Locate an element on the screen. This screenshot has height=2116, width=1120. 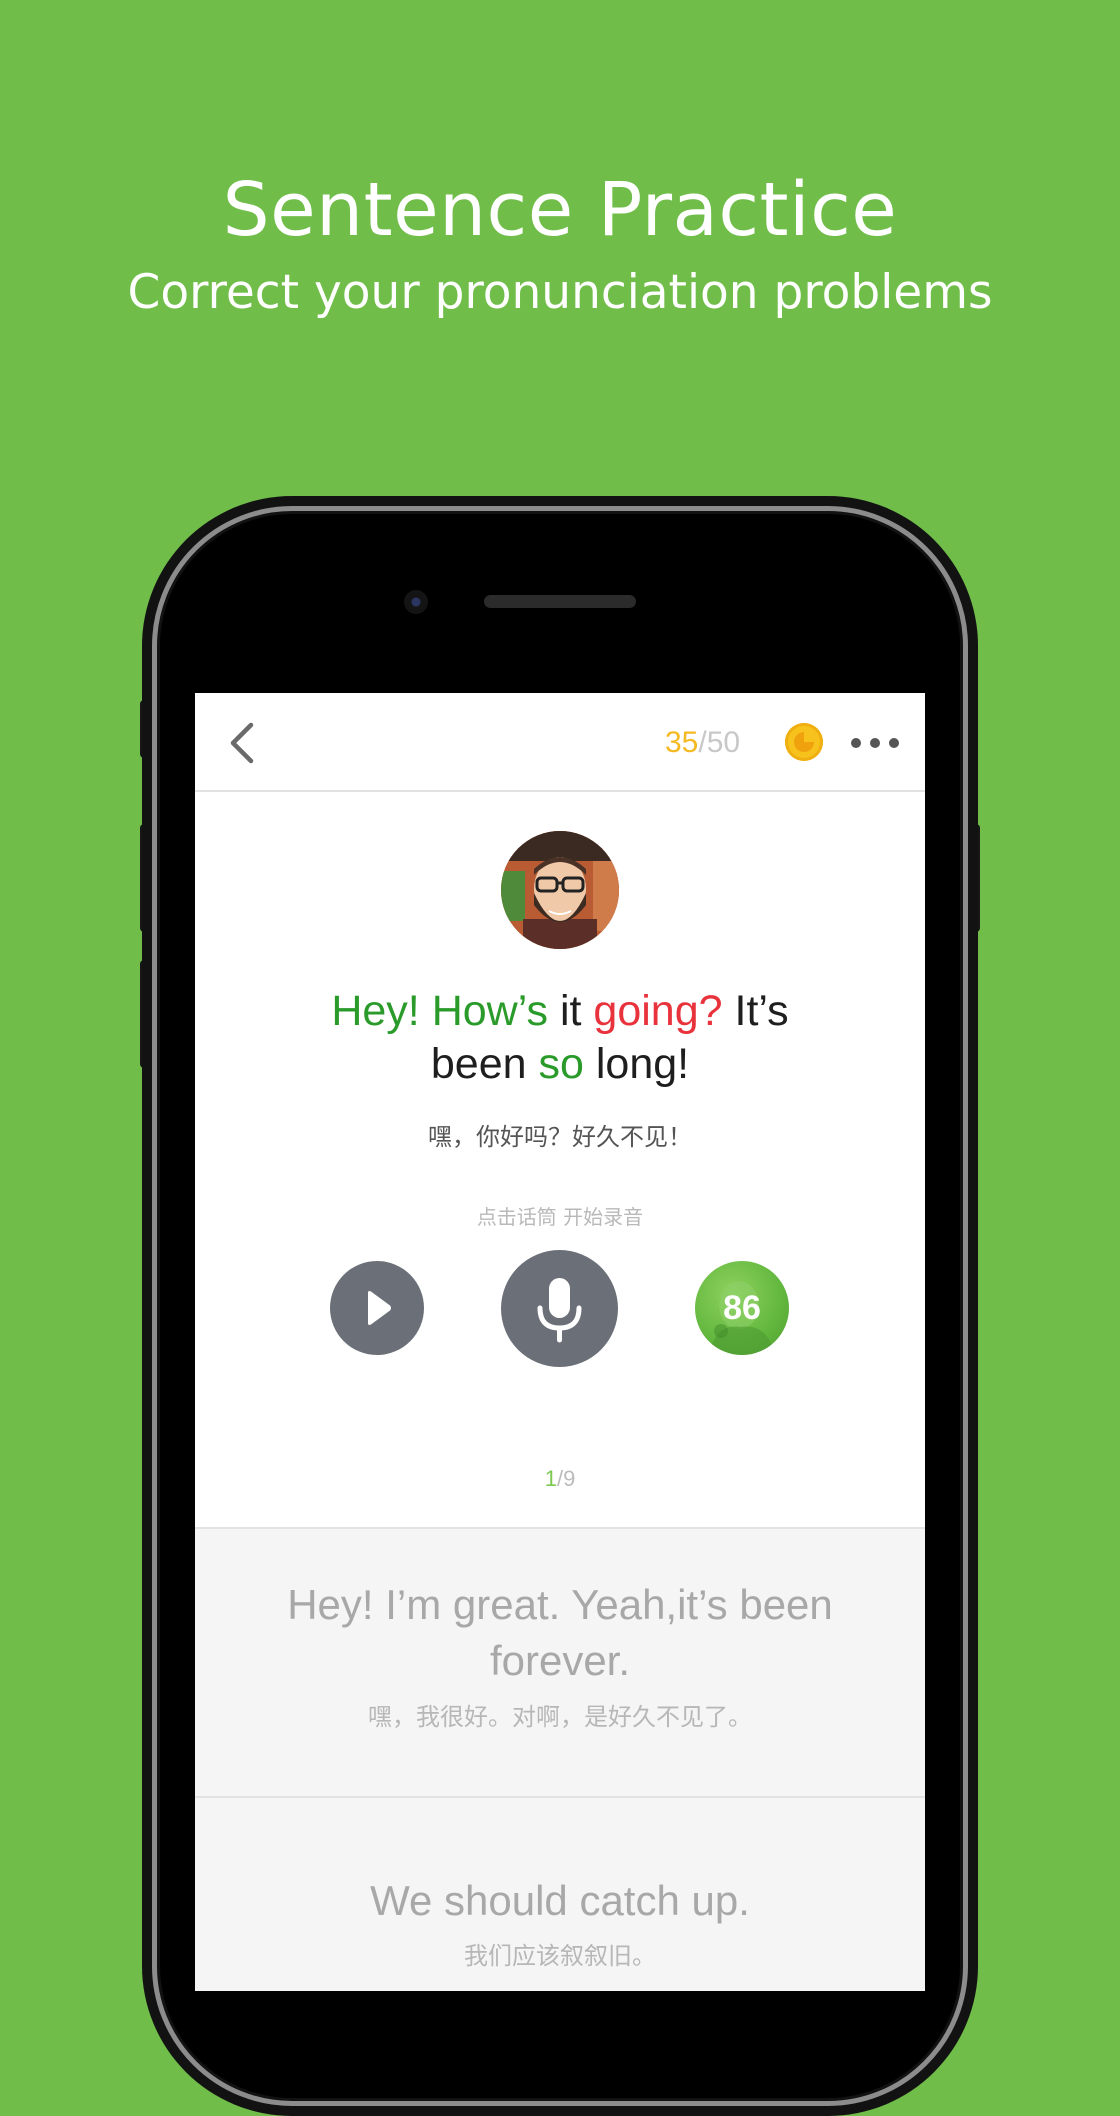
sentence-word: long! is located at coordinates (642, 1064).